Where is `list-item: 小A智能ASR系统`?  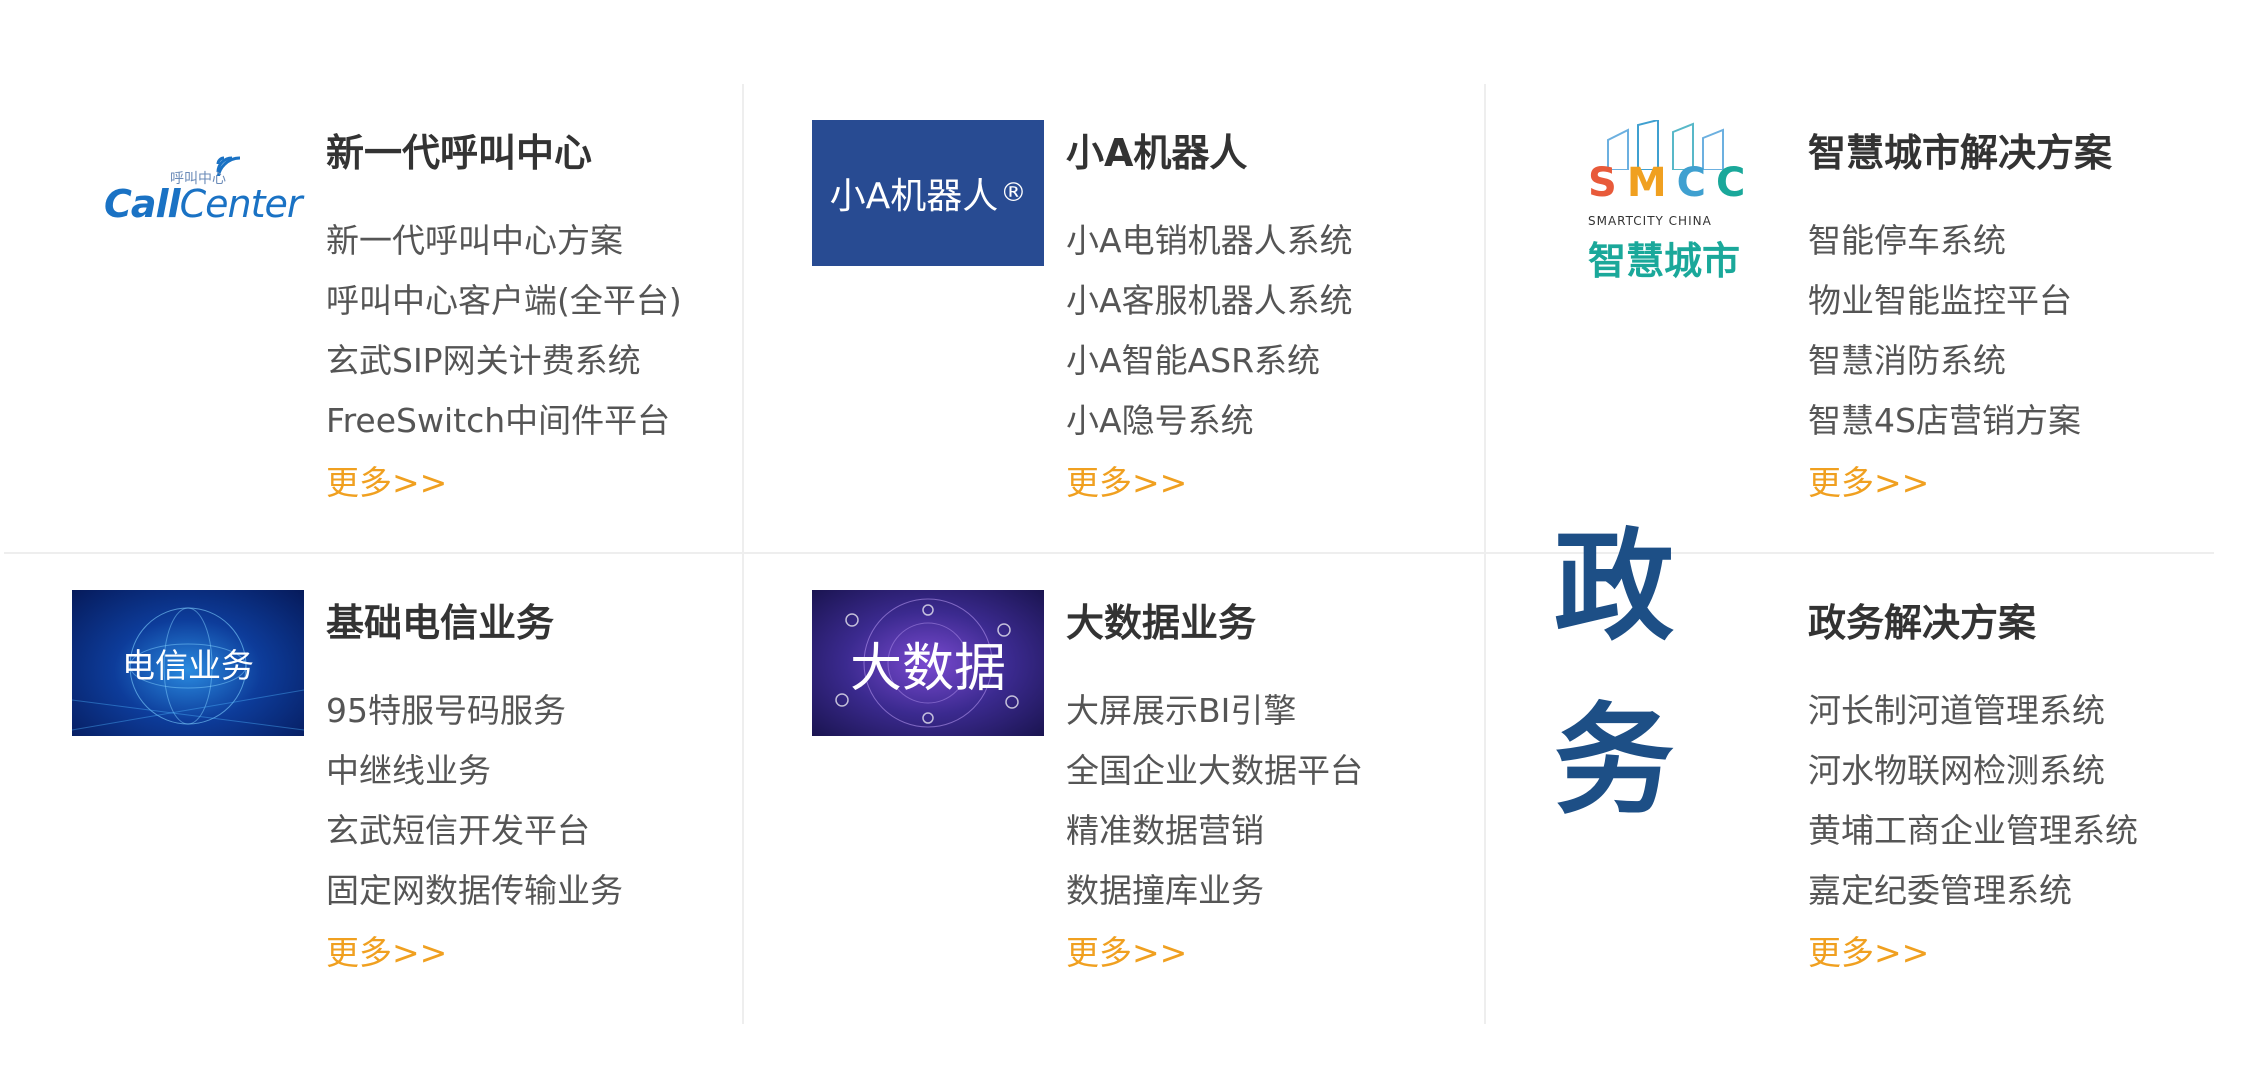 list-item: 小A智能ASR系统 is located at coordinates (1266, 374).